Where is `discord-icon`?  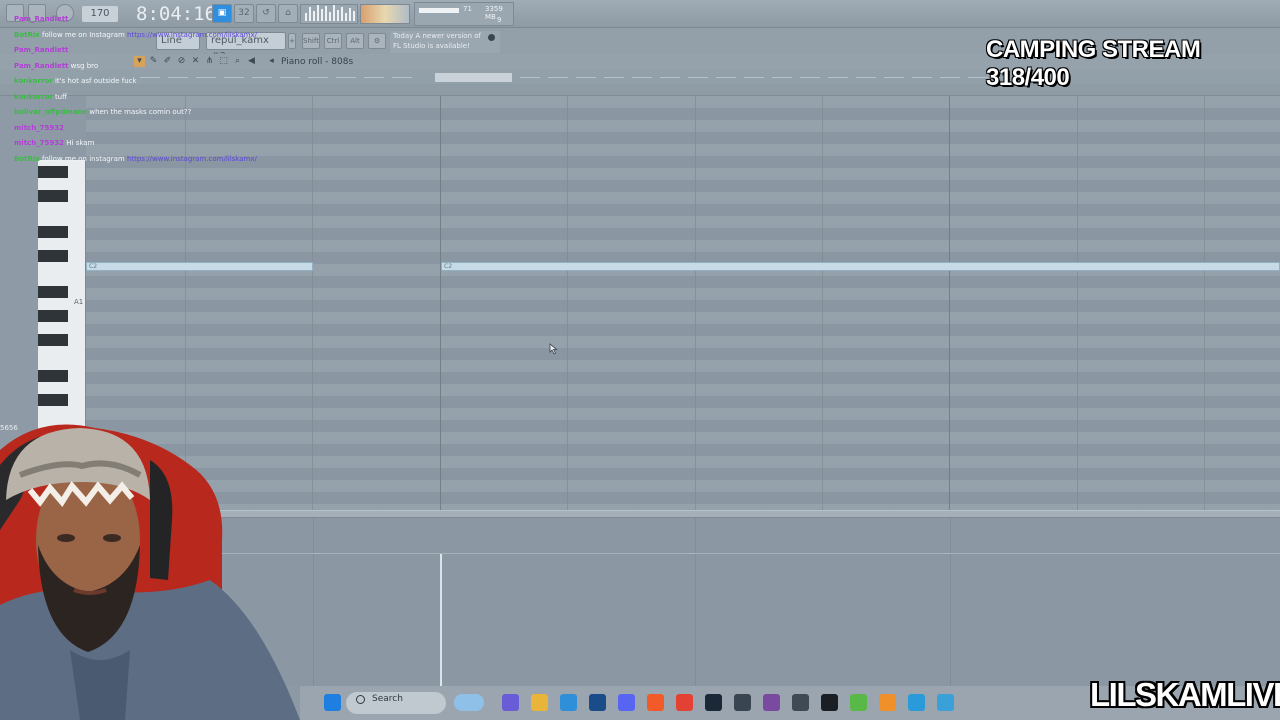 discord-icon is located at coordinates (626, 702).